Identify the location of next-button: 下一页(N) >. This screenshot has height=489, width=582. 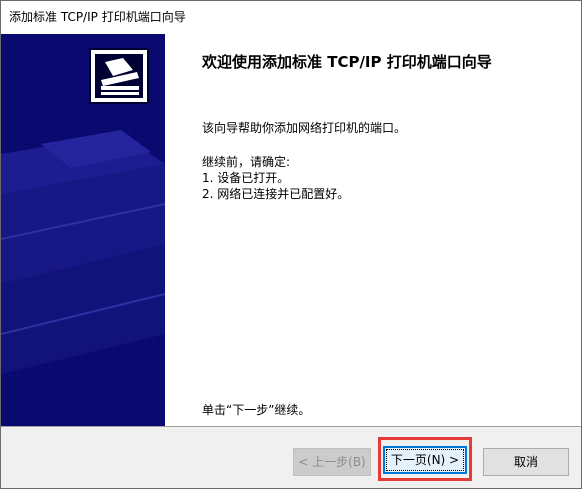
(425, 460).